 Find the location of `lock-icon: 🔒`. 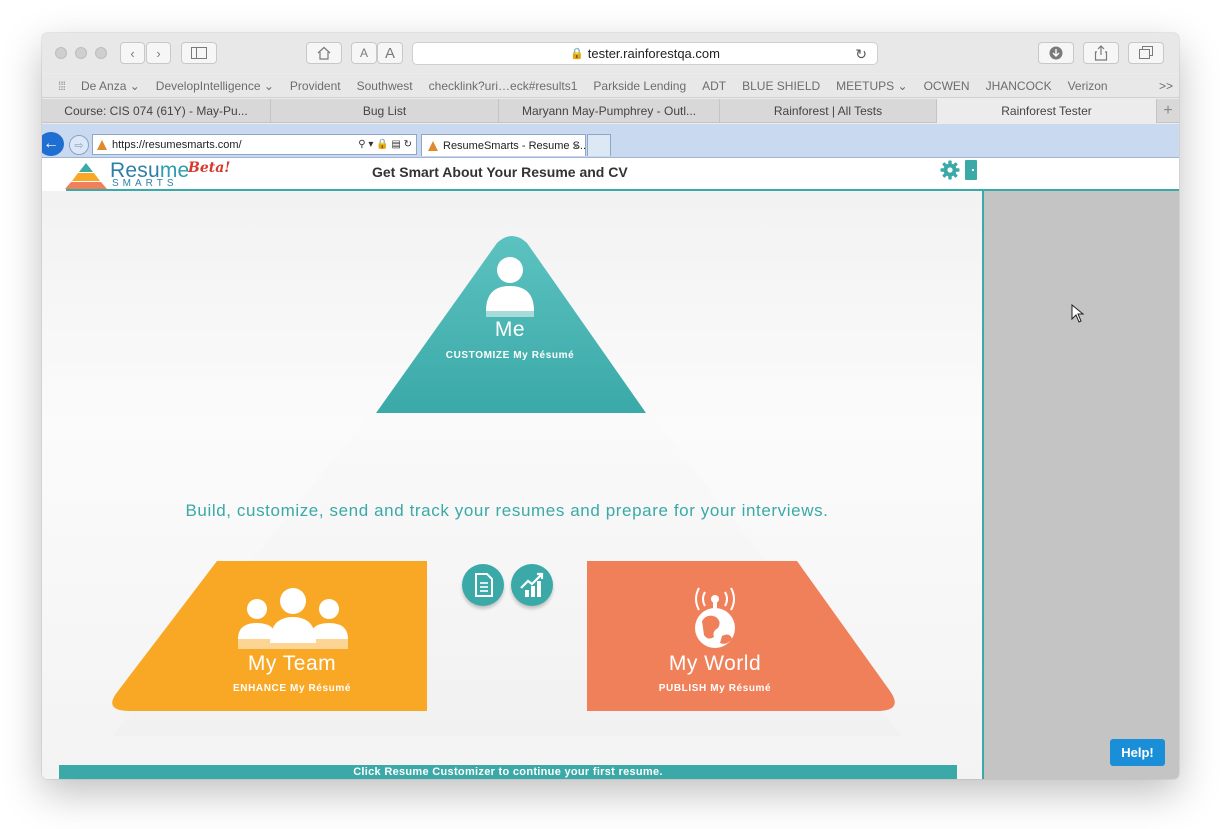

lock-icon: 🔒 is located at coordinates (577, 54).